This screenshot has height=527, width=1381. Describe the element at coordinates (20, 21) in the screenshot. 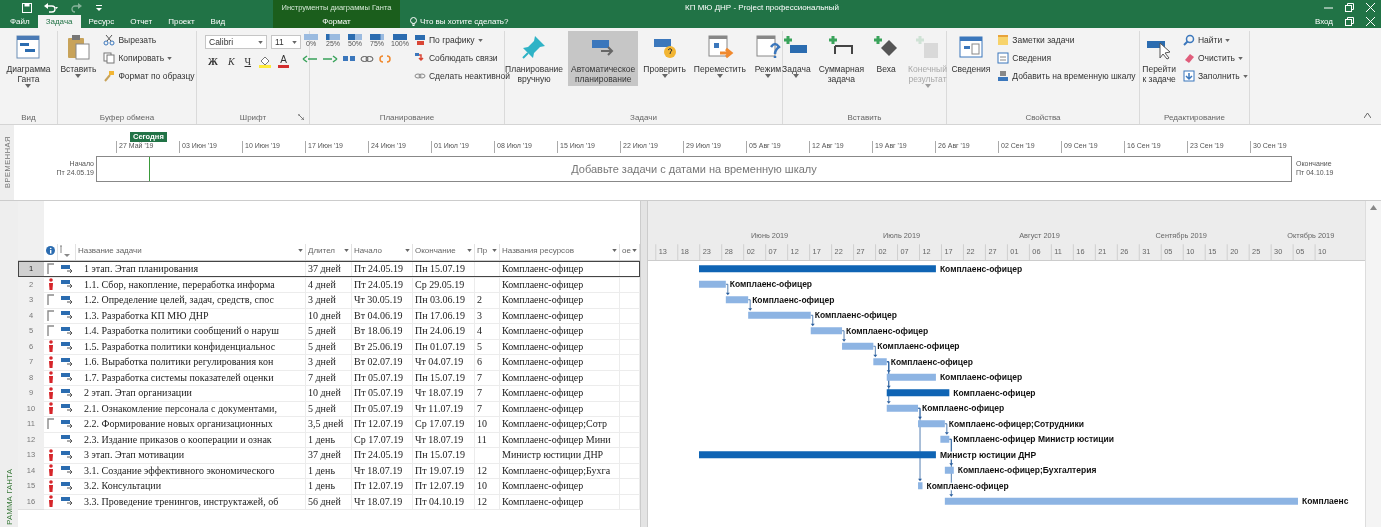

I see `ribbon-tab: Файл` at that location.